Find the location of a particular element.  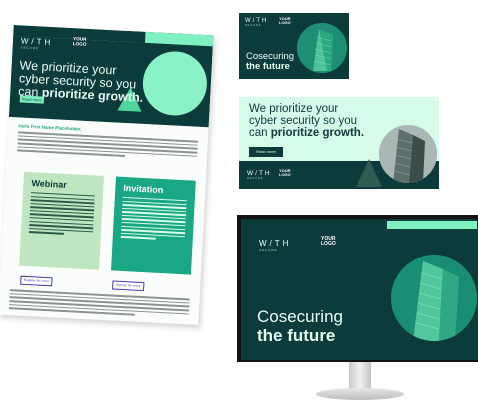

wide-banner-logo: W/TH SECURE is located at coordinates (259, 175).